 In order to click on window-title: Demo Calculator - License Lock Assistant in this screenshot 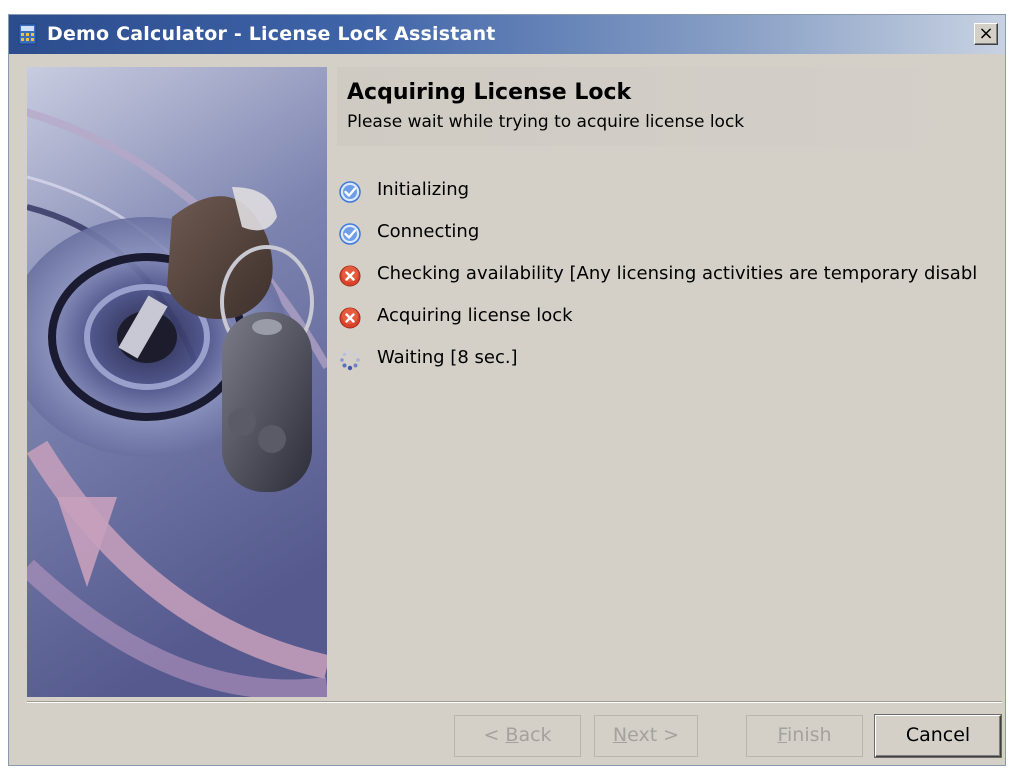, I will do `click(271, 34)`.